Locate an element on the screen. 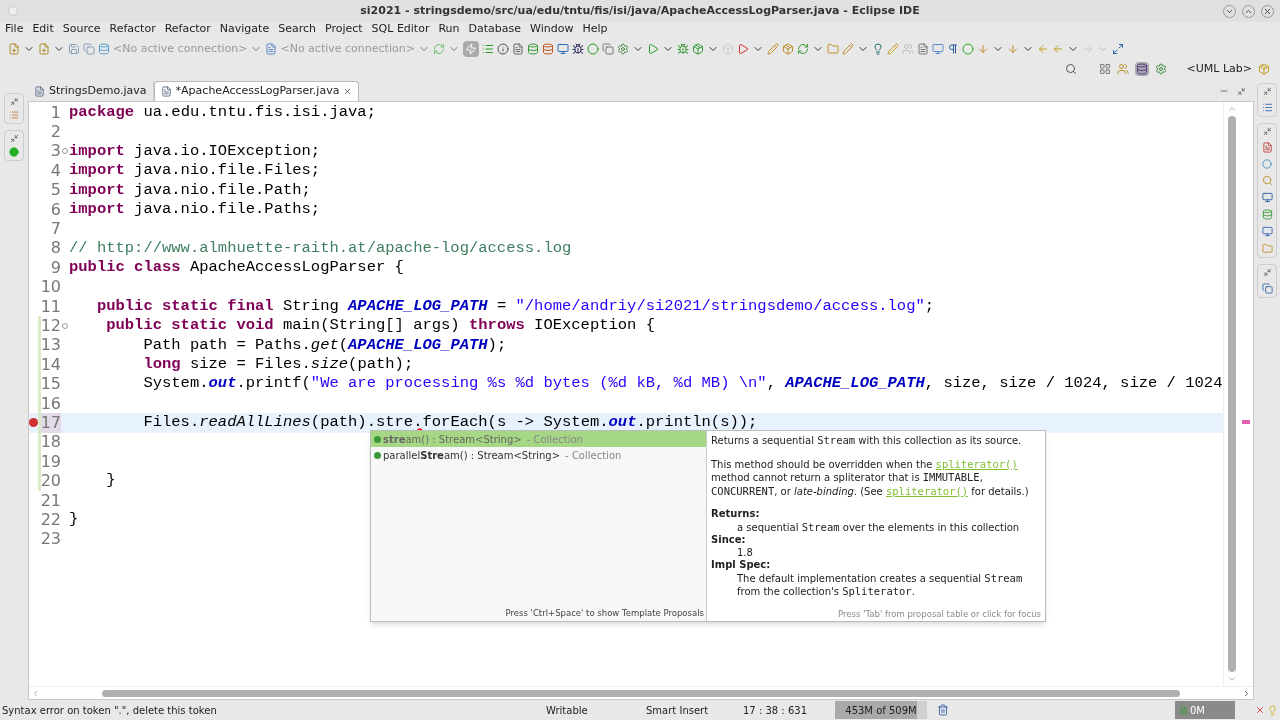 The height and width of the screenshot is (720, 1280). editor-tab: *ApacheAccessLogParser.java is located at coordinates (256, 91).